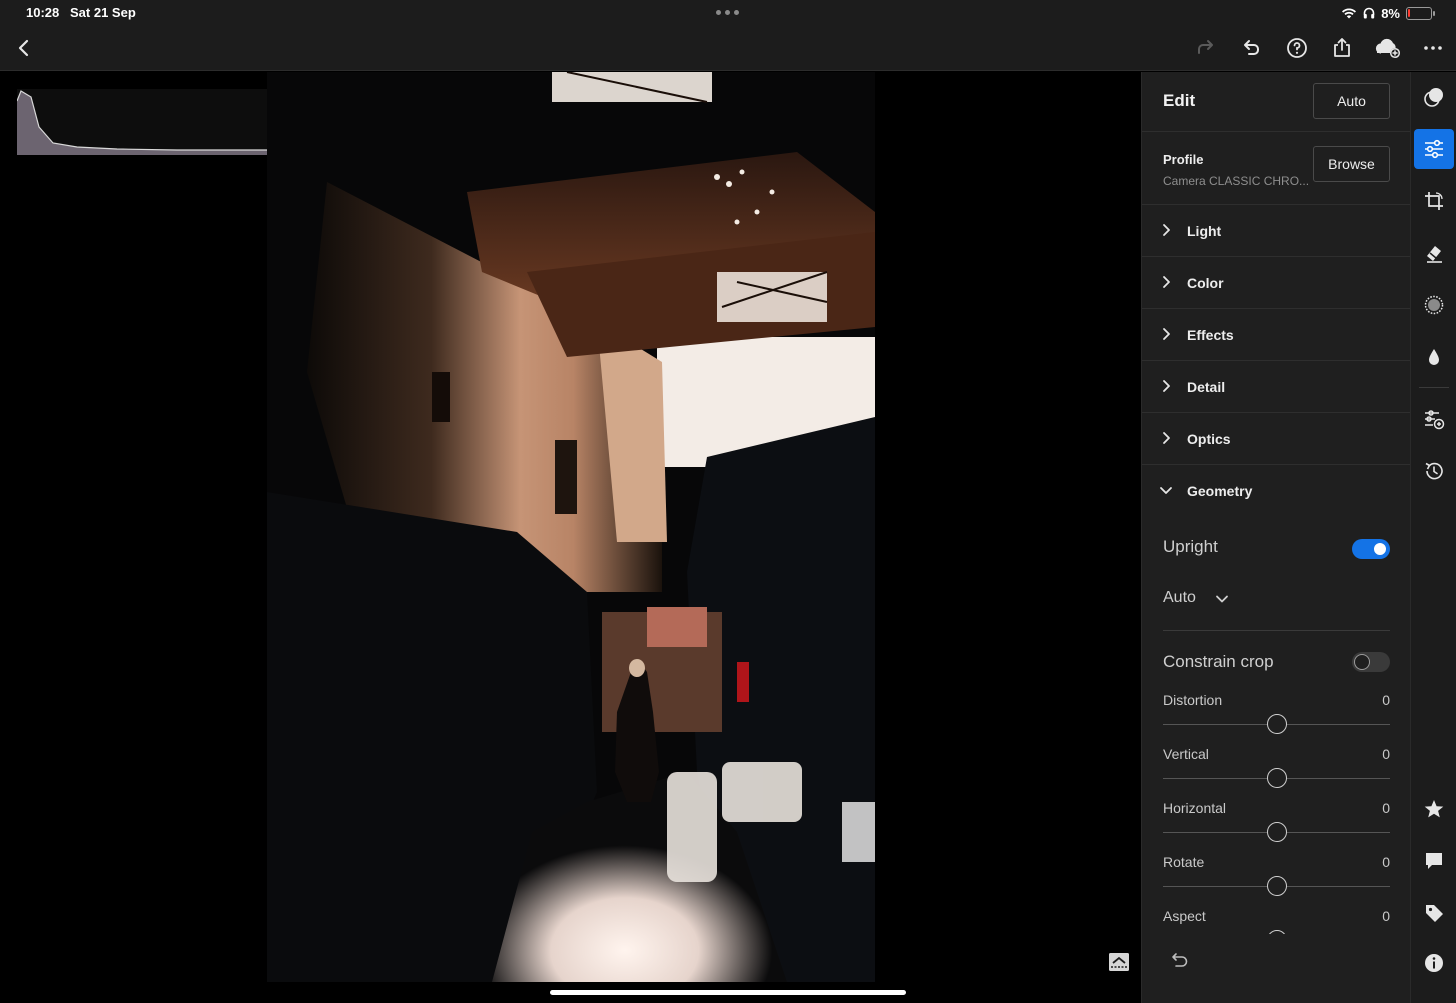 This screenshot has width=1456, height=1003. I want to click on rating-icon, so click(1434, 809).